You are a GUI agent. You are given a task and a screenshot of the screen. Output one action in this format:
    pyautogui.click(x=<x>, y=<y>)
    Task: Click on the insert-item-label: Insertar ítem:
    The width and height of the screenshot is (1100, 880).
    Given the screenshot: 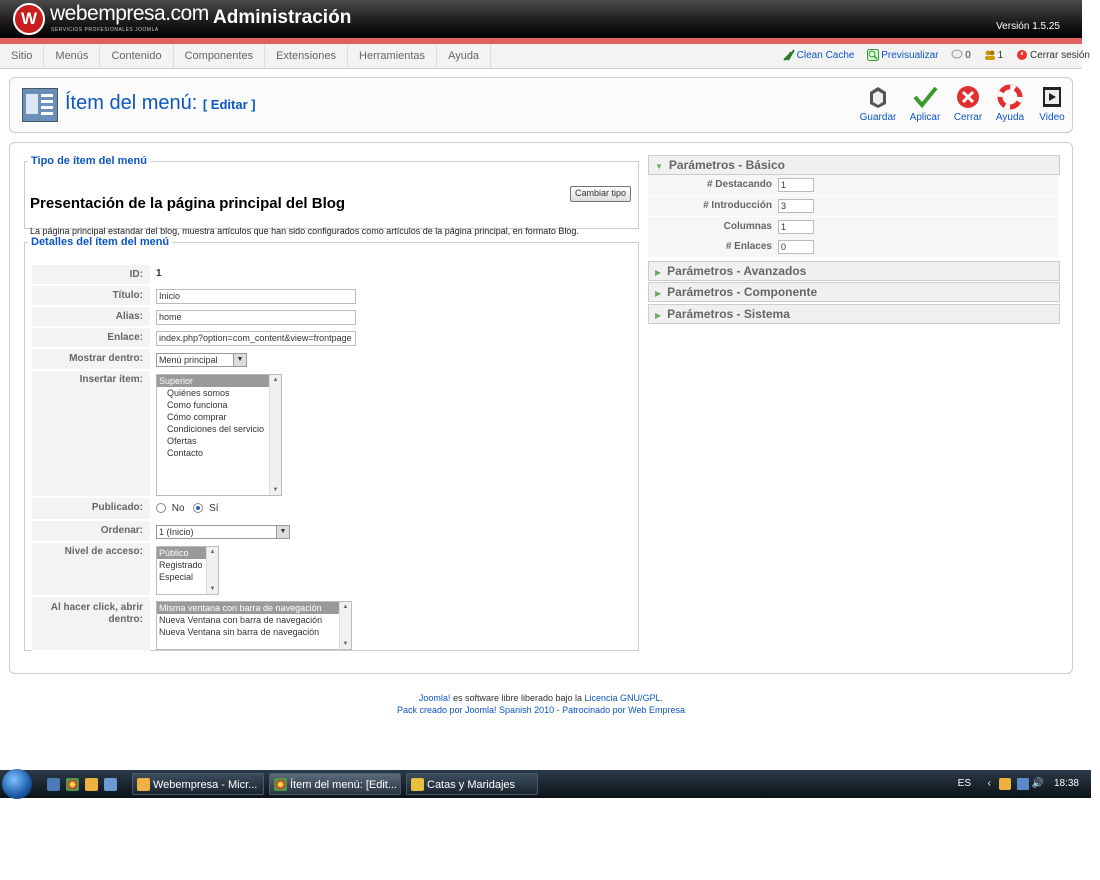 What is the action you would take?
    pyautogui.click(x=91, y=434)
    